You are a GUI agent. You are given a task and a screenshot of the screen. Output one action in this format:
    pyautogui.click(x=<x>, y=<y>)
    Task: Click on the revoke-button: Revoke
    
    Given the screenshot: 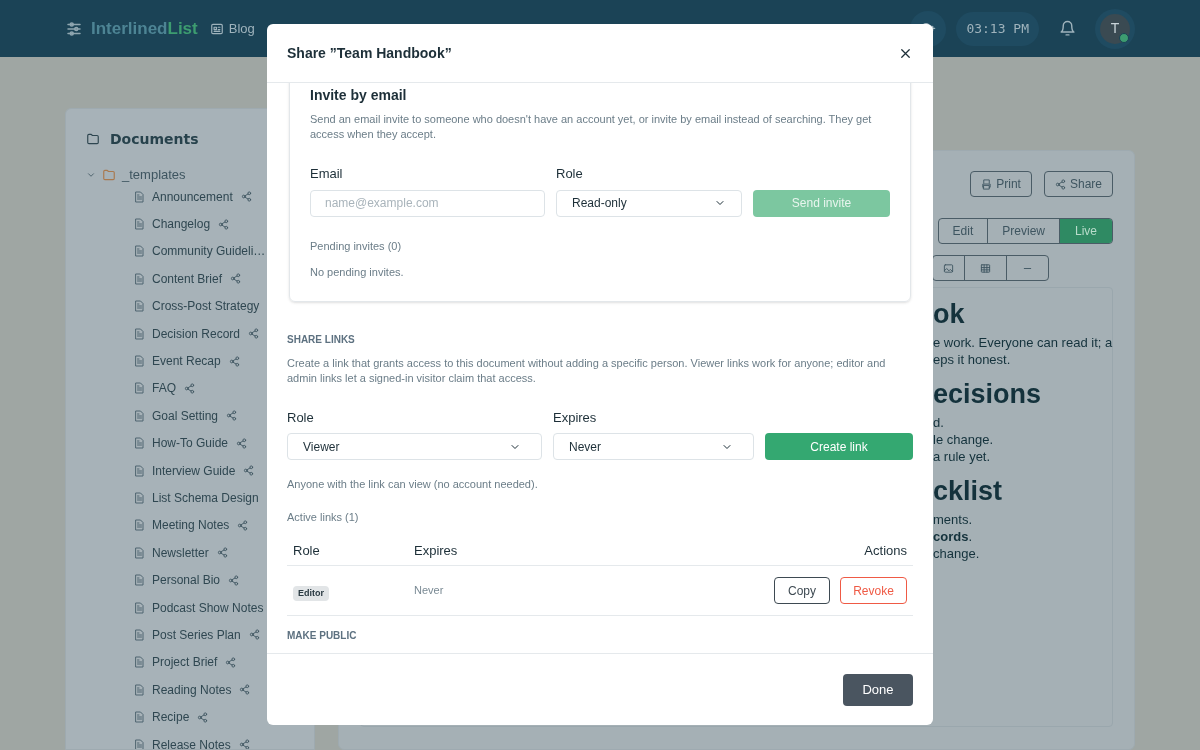 What is the action you would take?
    pyautogui.click(x=873, y=590)
    